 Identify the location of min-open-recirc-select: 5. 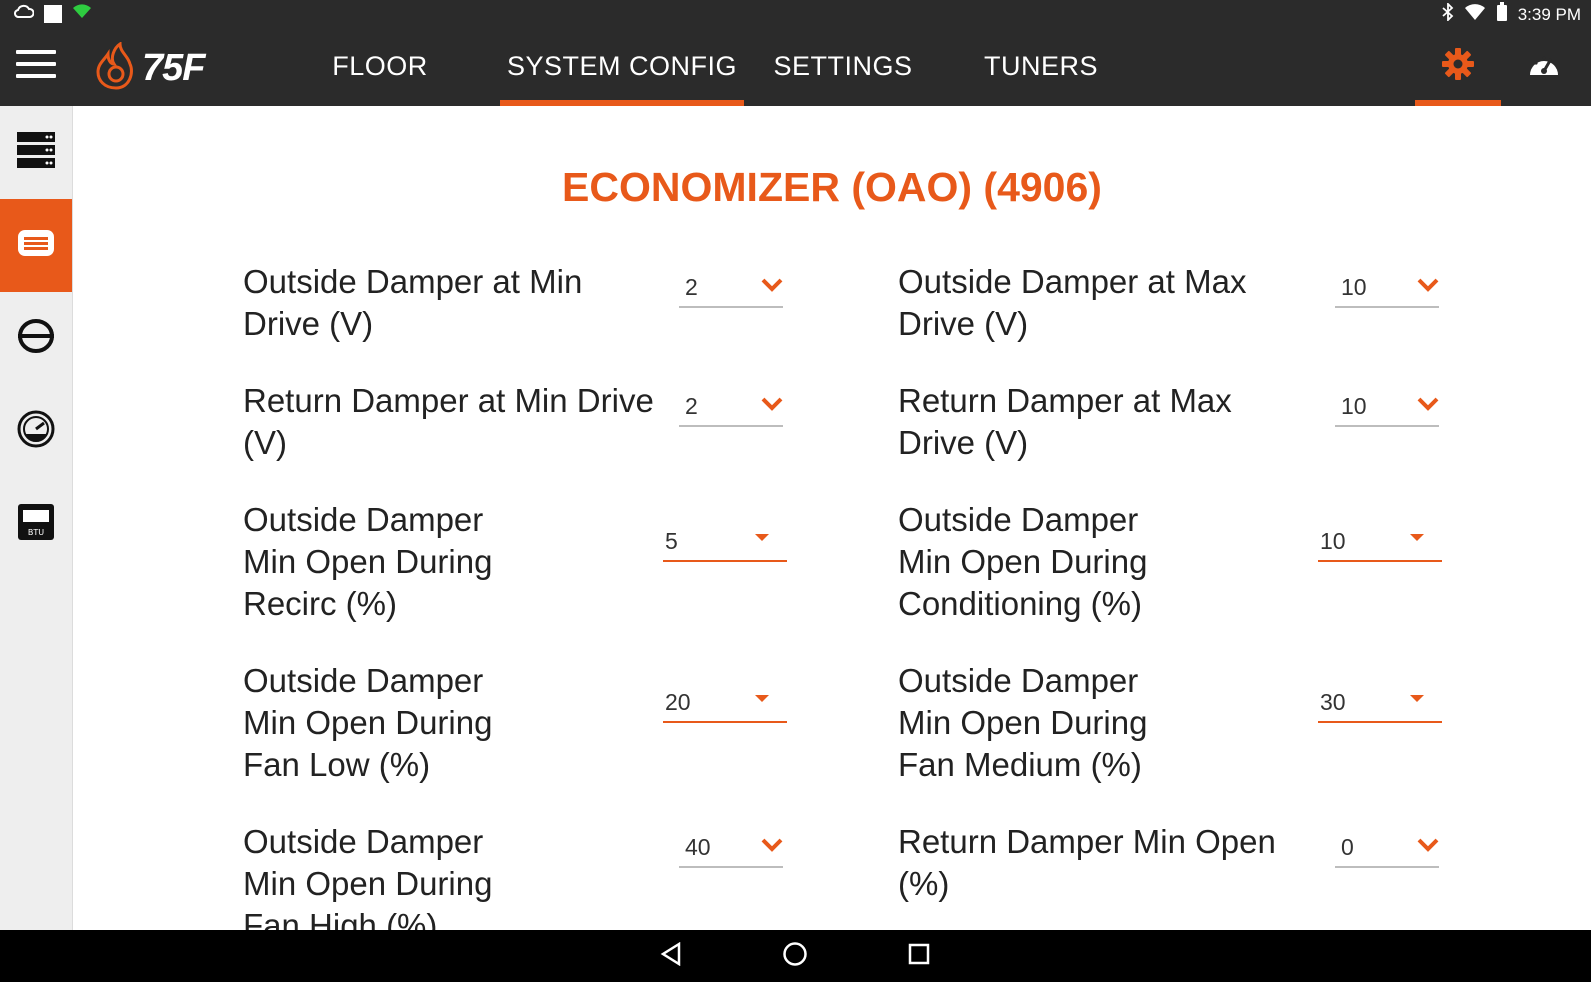
(725, 541).